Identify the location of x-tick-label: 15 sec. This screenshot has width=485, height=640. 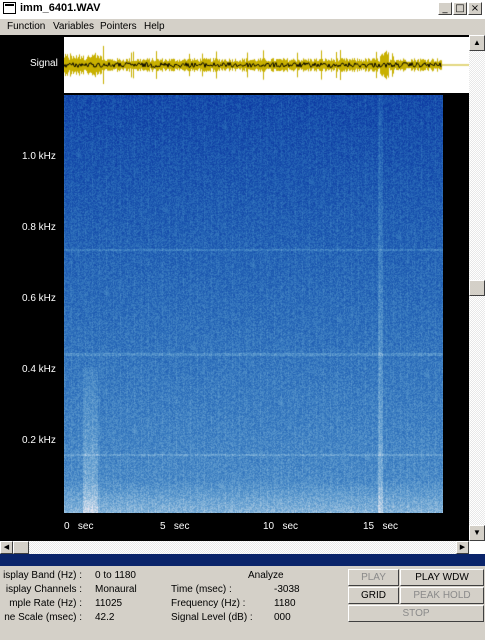
(381, 526).